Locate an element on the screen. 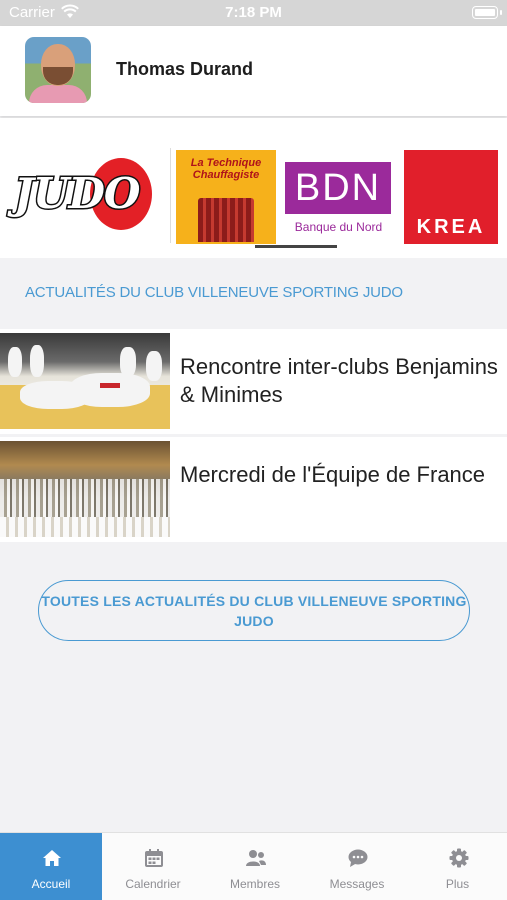 Image resolution: width=507 pixels, height=900 pixels. sponsor-bdn: BDN Banque du Nord is located at coordinates (338, 197).